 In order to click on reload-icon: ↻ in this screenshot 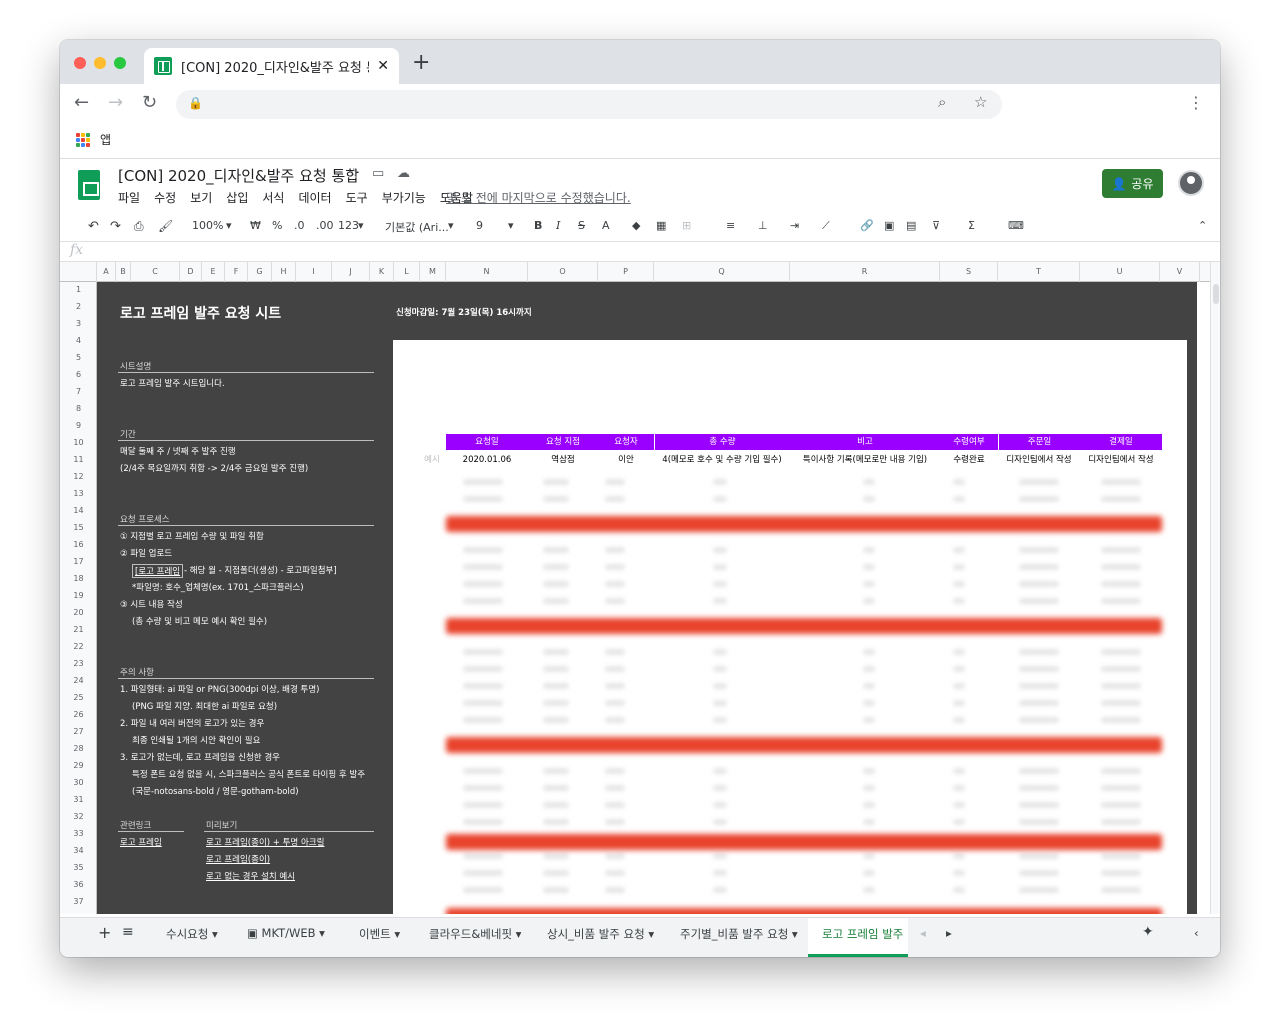, I will do `click(149, 102)`.